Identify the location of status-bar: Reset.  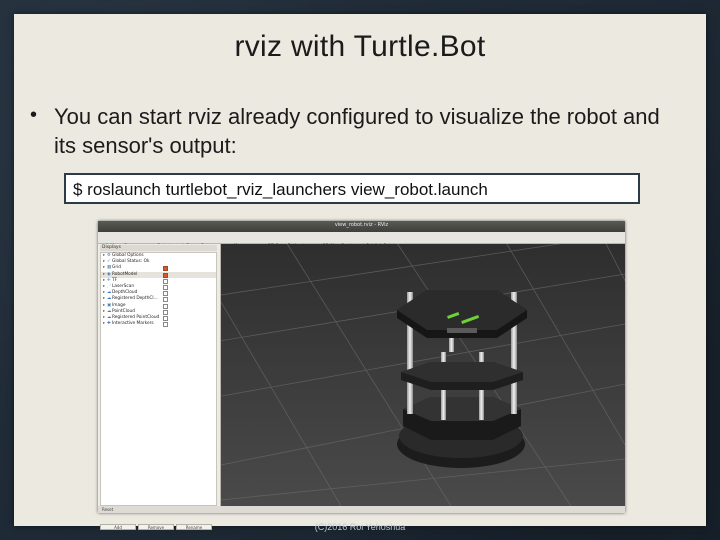
(361, 509).